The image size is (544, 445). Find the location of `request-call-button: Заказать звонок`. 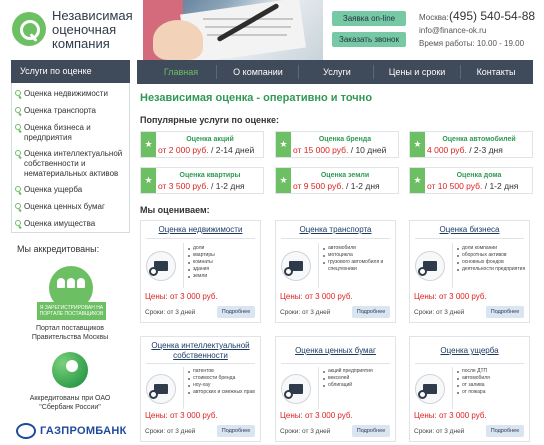

request-call-button: Заказать звонок is located at coordinates (369, 39).